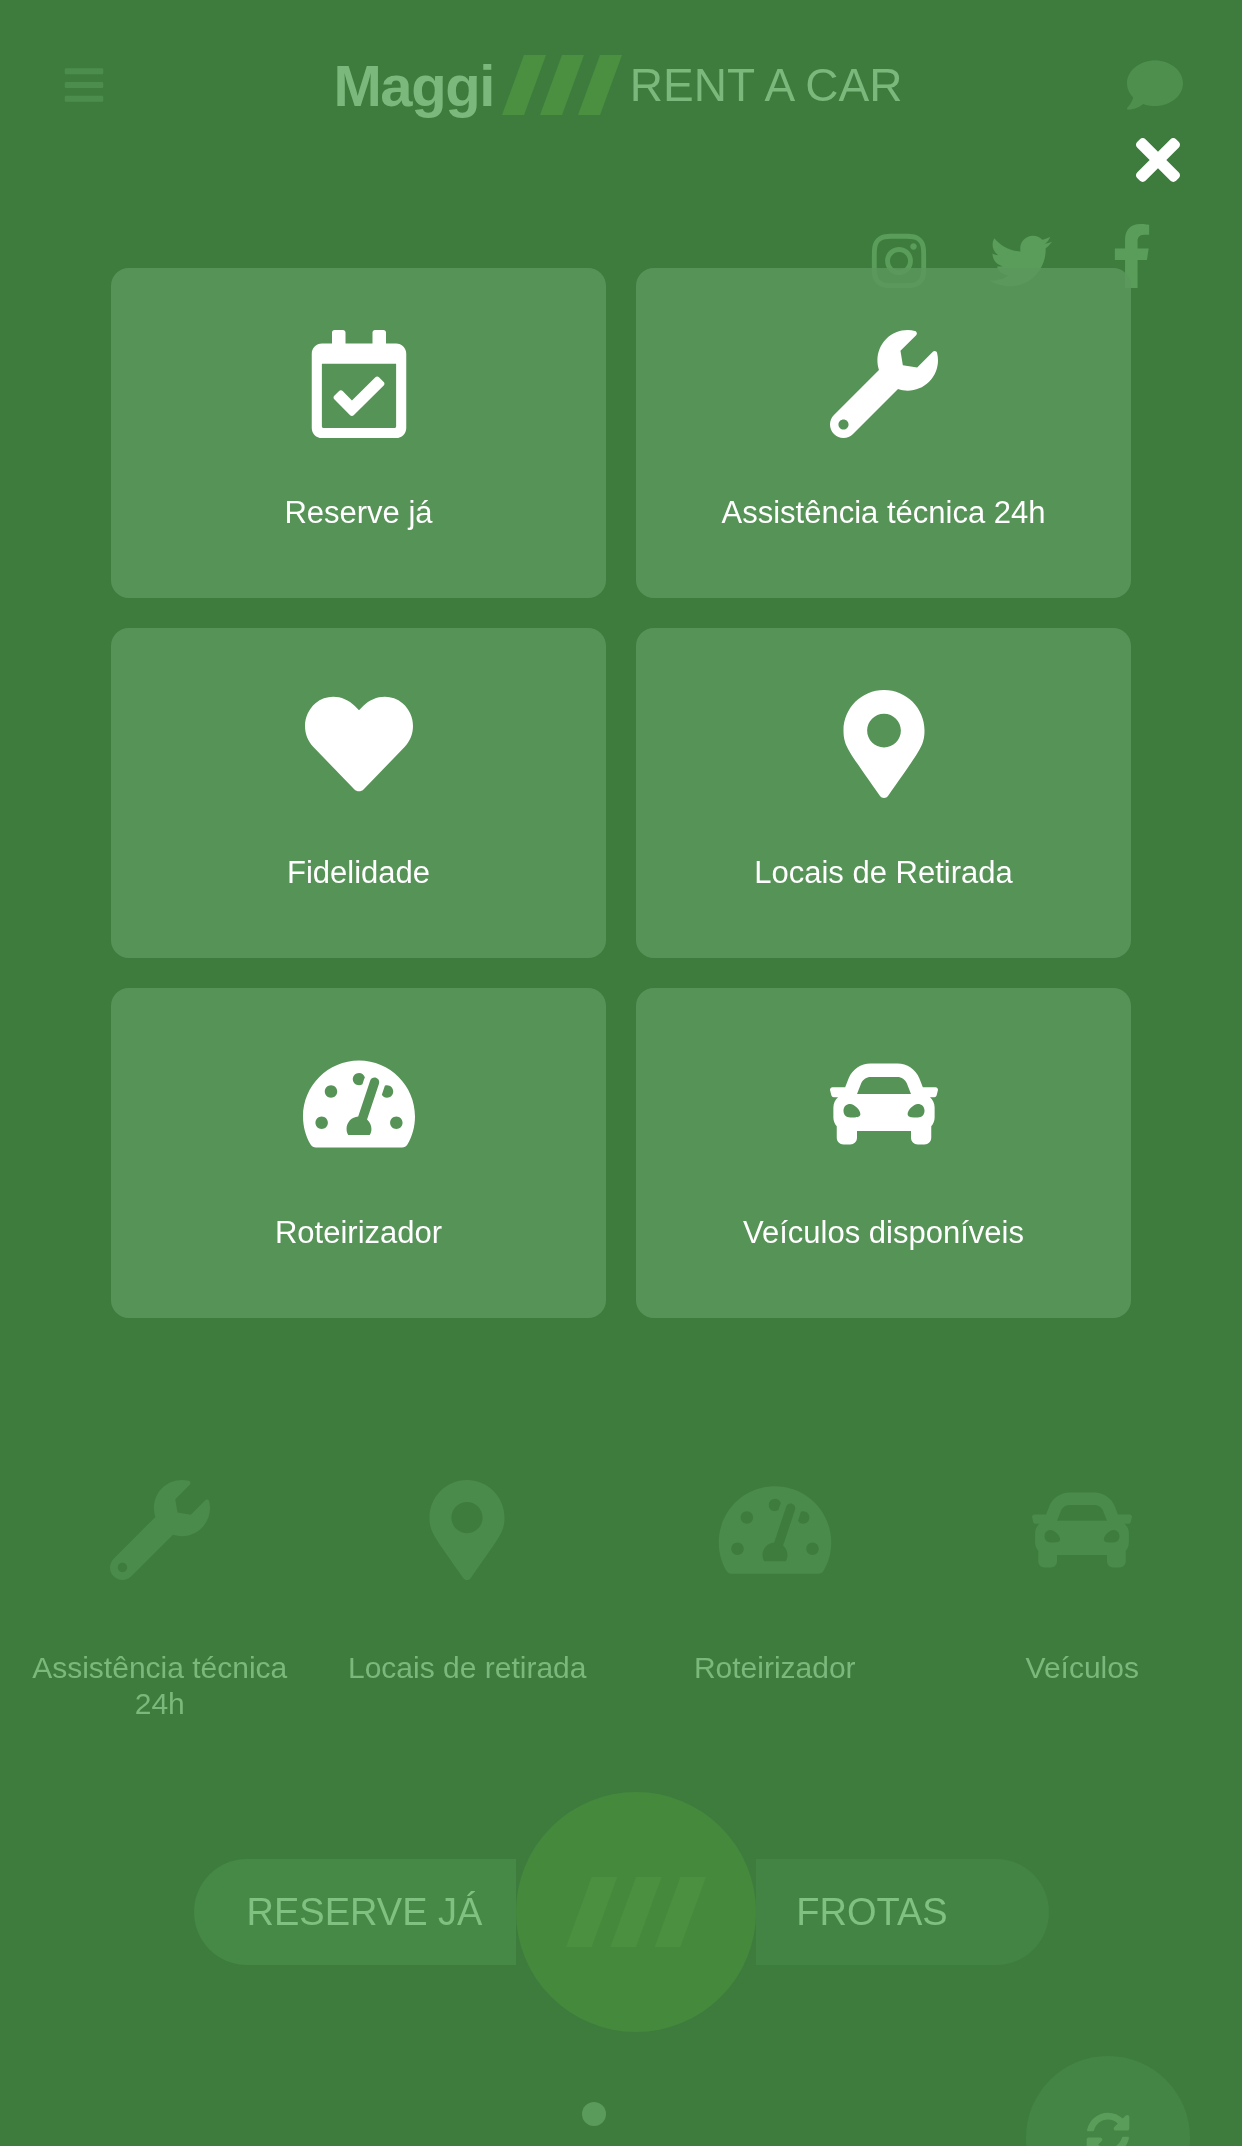 The width and height of the screenshot is (1242, 2146). Describe the element at coordinates (1082, 1668) in the screenshot. I see `feature-label: Veículos` at that location.